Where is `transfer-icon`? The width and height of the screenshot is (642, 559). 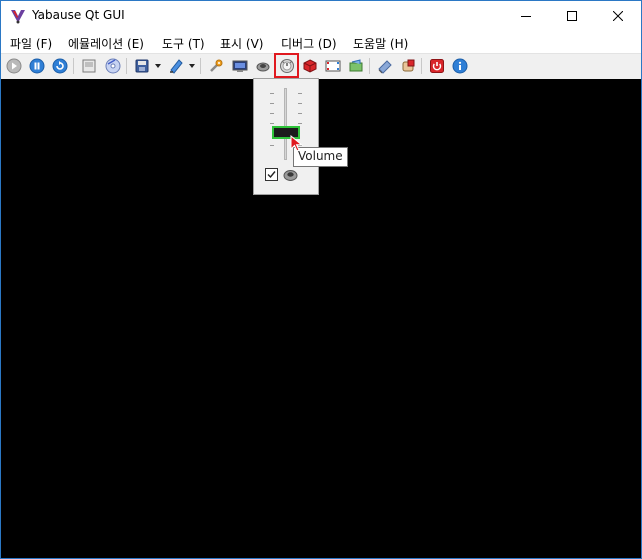 transfer-icon is located at coordinates (356, 65).